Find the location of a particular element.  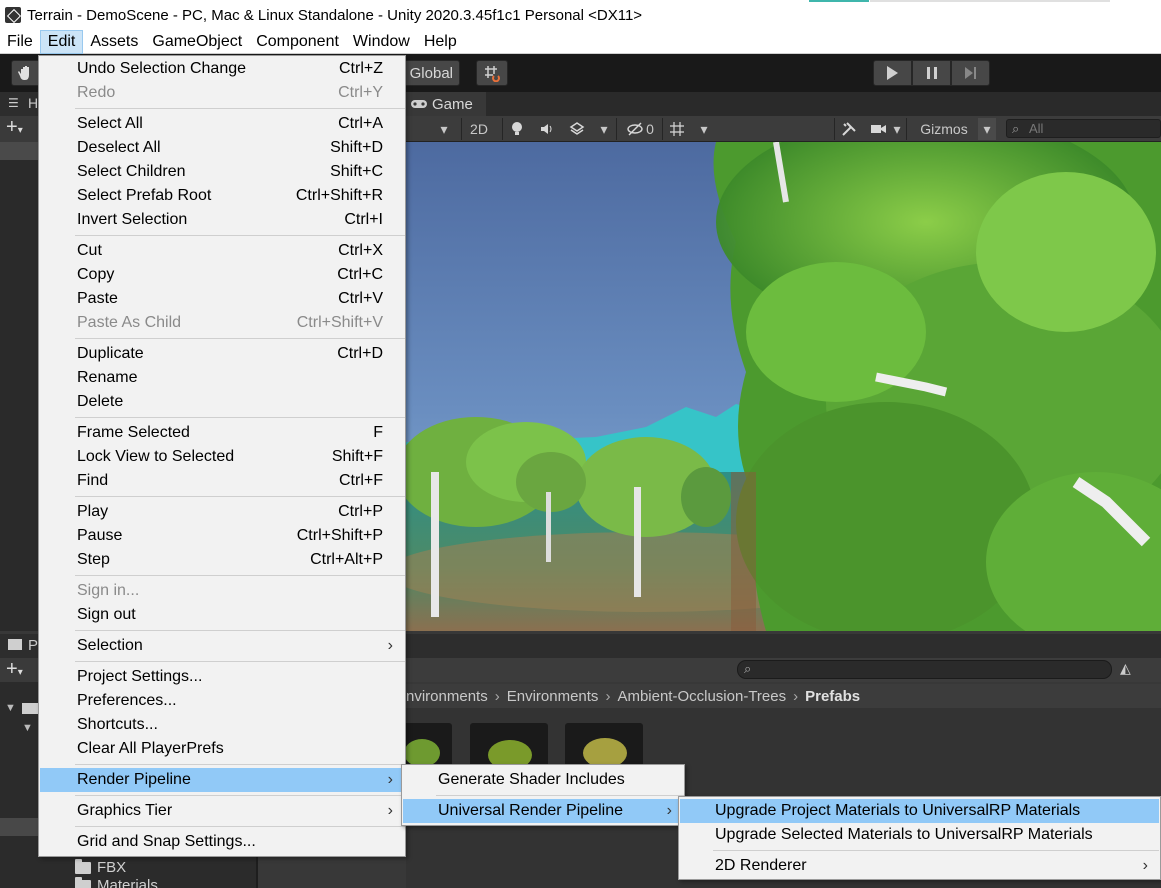

camera-dropdown-arrow-icon: ▾ is located at coordinates (897, 129).